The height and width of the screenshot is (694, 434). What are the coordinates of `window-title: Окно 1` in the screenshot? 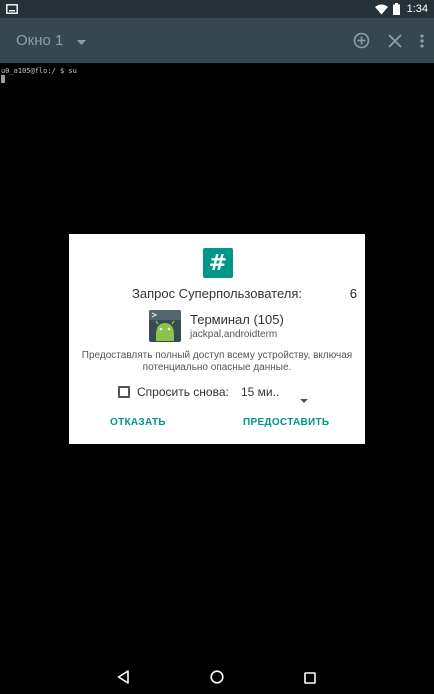 It's located at (40, 40).